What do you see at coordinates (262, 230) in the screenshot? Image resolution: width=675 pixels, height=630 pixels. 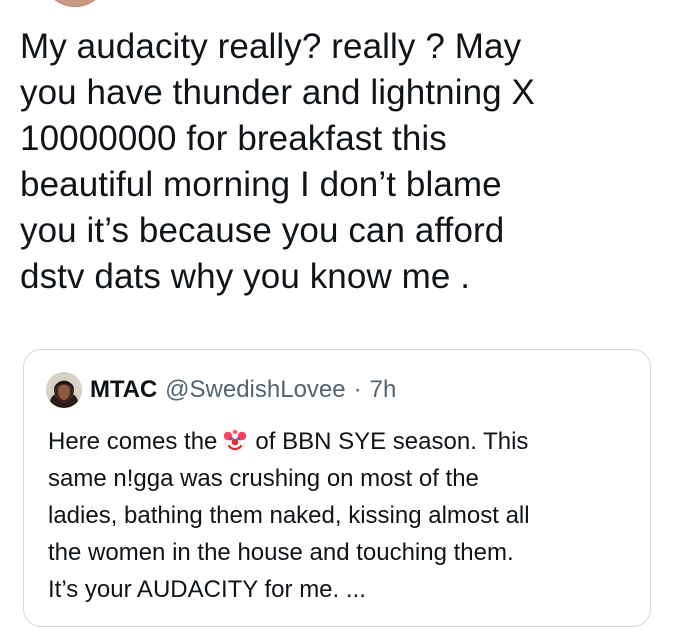 I see `tweet-line: you it’s because you can afford` at bounding box center [262, 230].